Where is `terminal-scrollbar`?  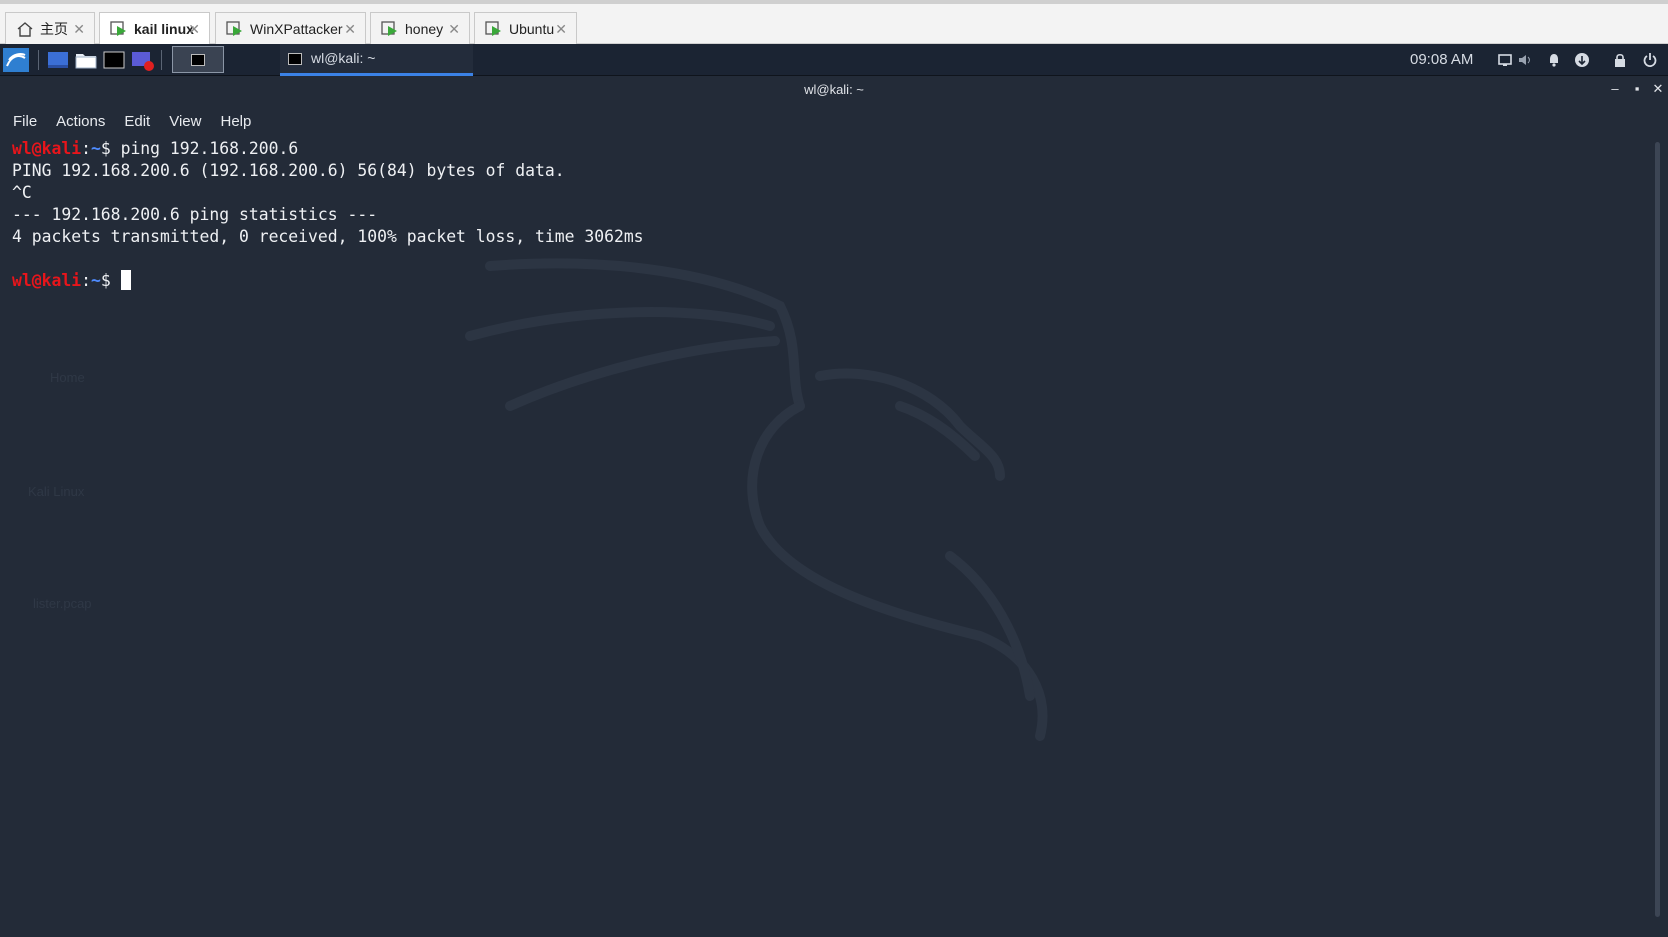
terminal-scrollbar is located at coordinates (1657, 529).